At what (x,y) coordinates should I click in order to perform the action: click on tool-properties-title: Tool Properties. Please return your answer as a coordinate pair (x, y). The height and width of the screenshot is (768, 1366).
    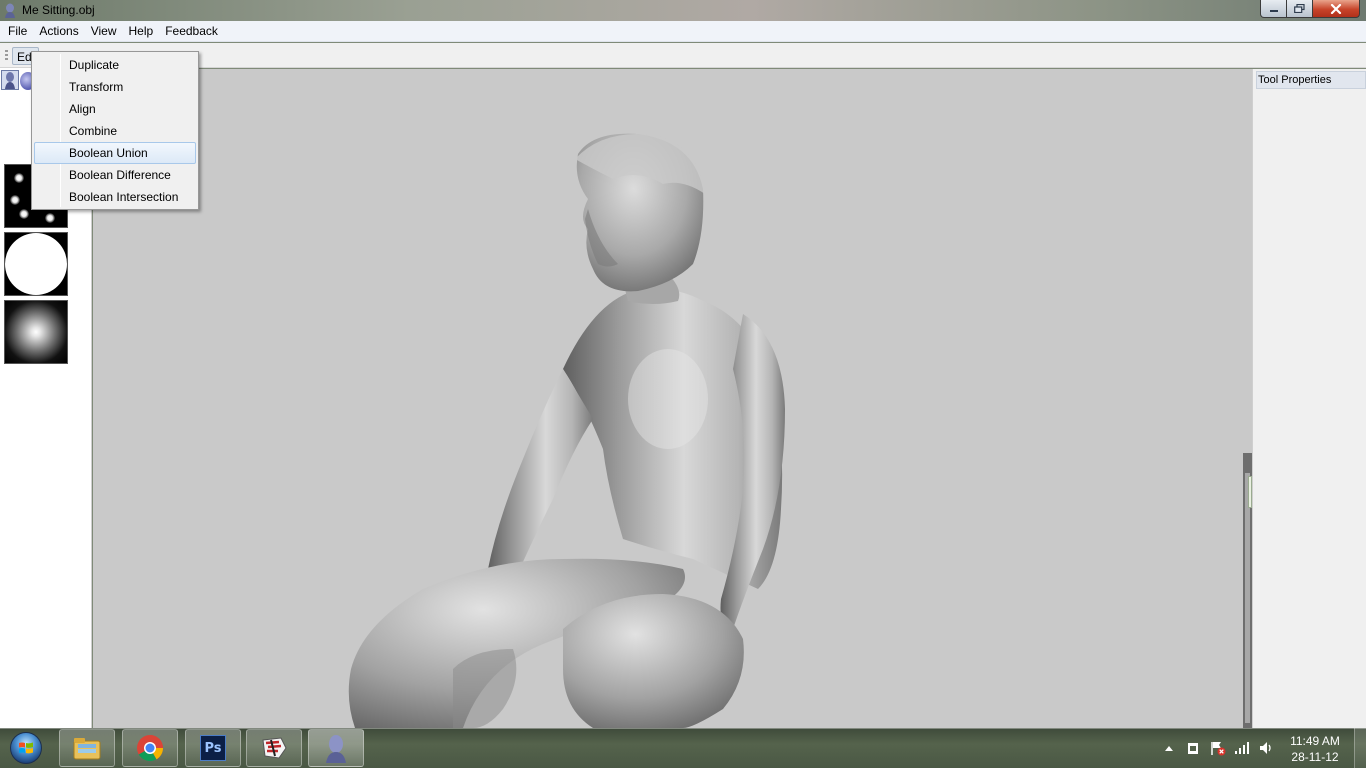
    Looking at the image, I should click on (1311, 80).